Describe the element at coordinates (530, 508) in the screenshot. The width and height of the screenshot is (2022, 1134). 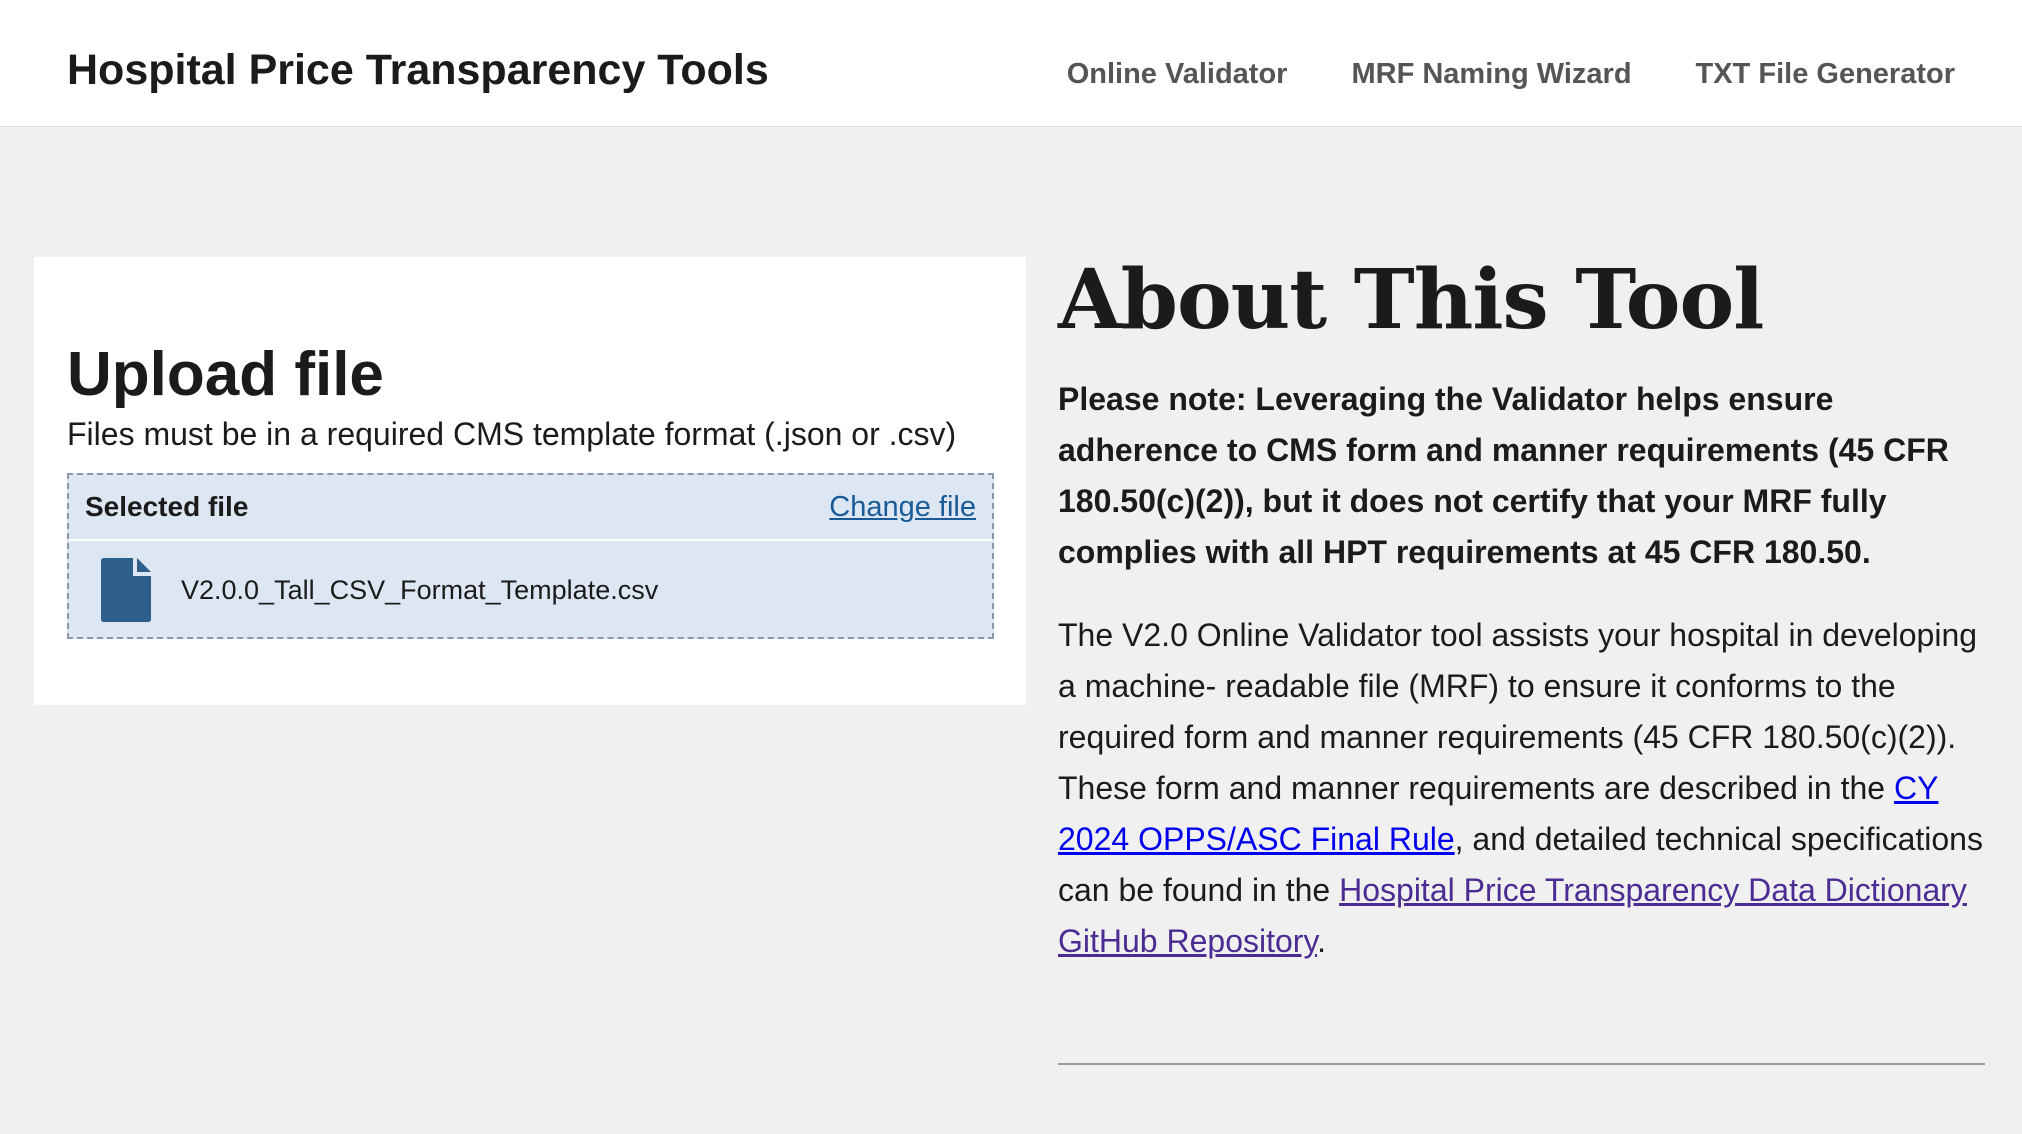
I see `dropzone-header: Selected file Change file` at that location.